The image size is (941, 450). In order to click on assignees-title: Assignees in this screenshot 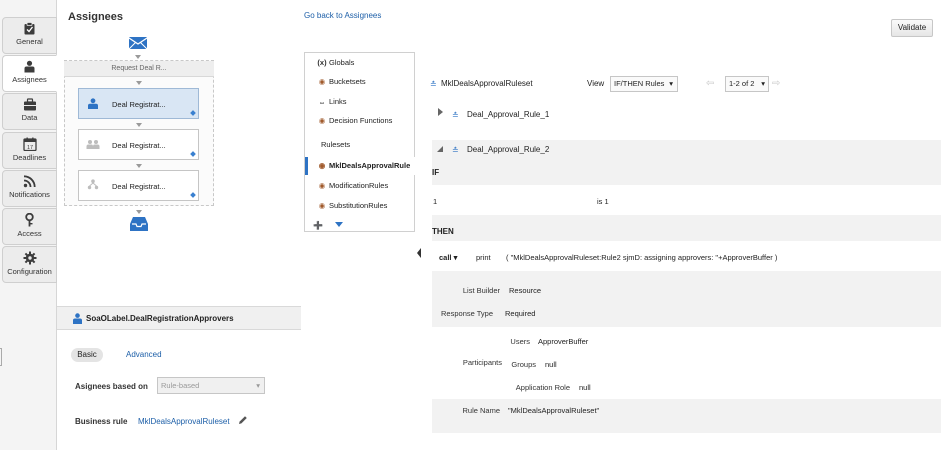, I will do `click(96, 17)`.